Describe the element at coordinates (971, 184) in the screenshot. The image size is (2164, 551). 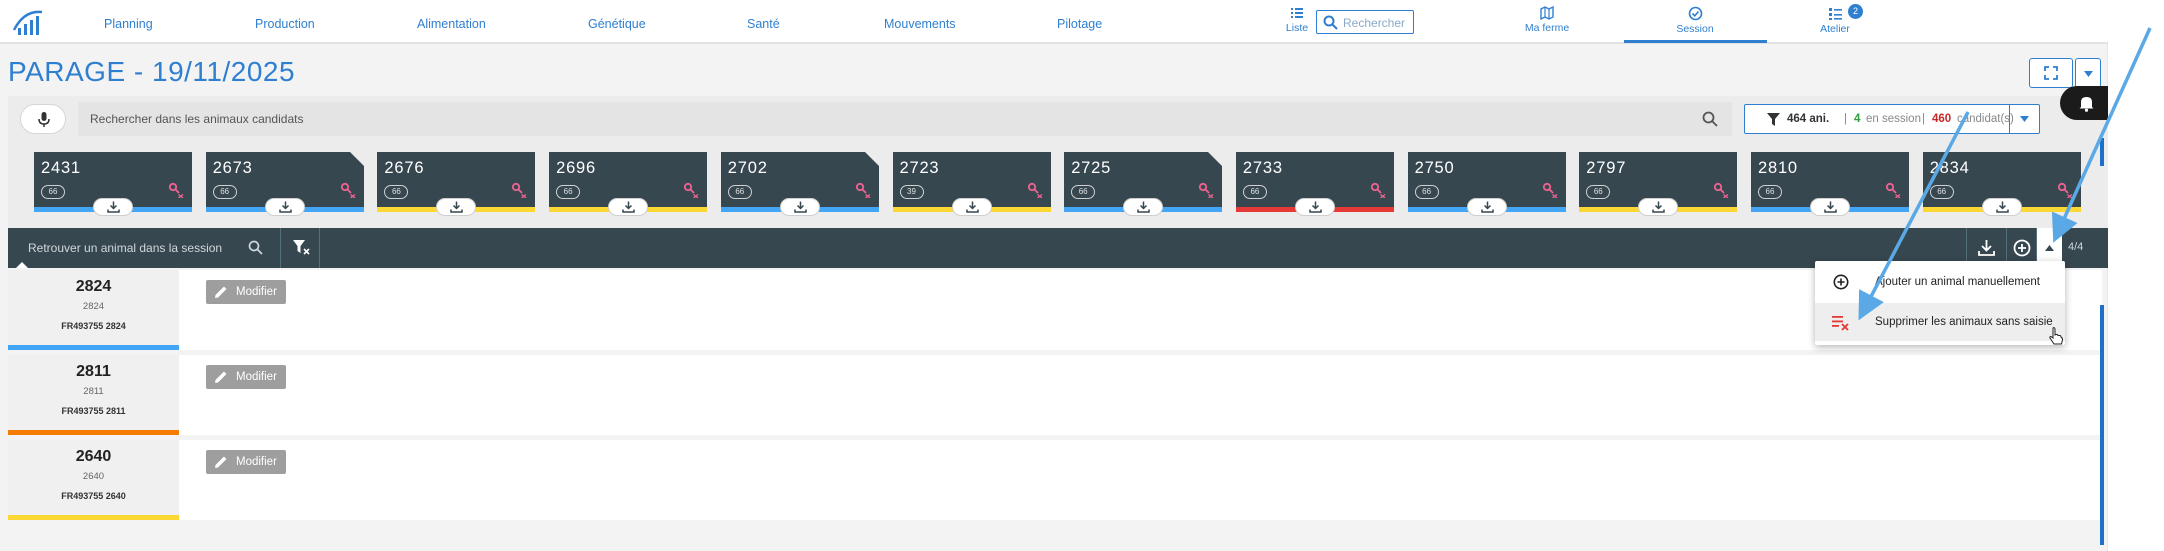
I see `candidate-card: 2723 39` at that location.